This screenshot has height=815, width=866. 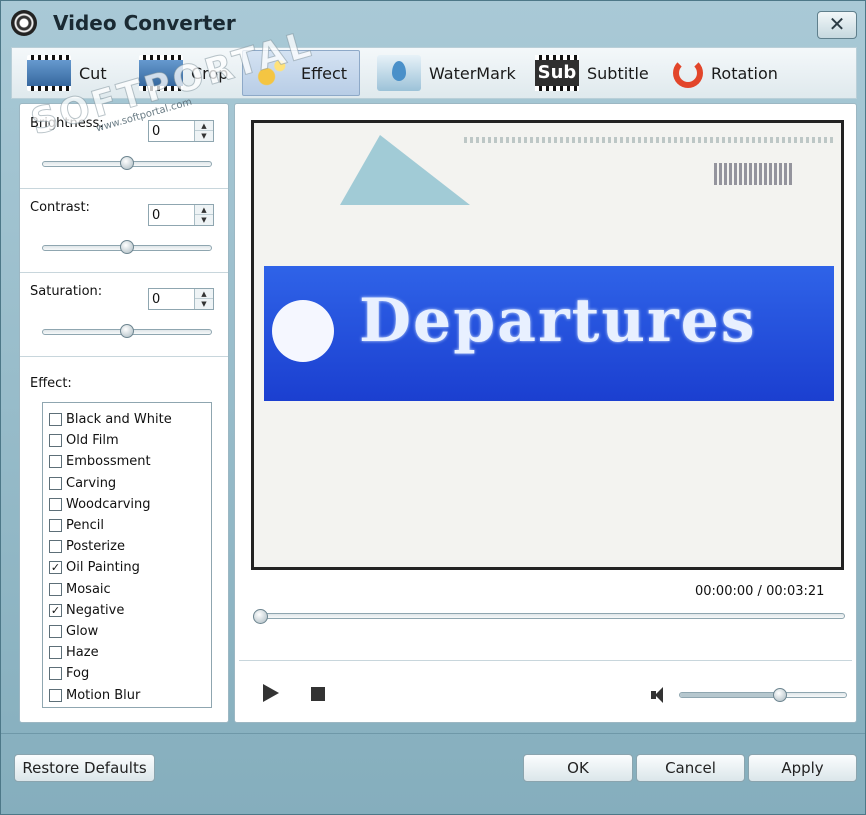 I want to click on stop-icon, so click(x=318, y=694).